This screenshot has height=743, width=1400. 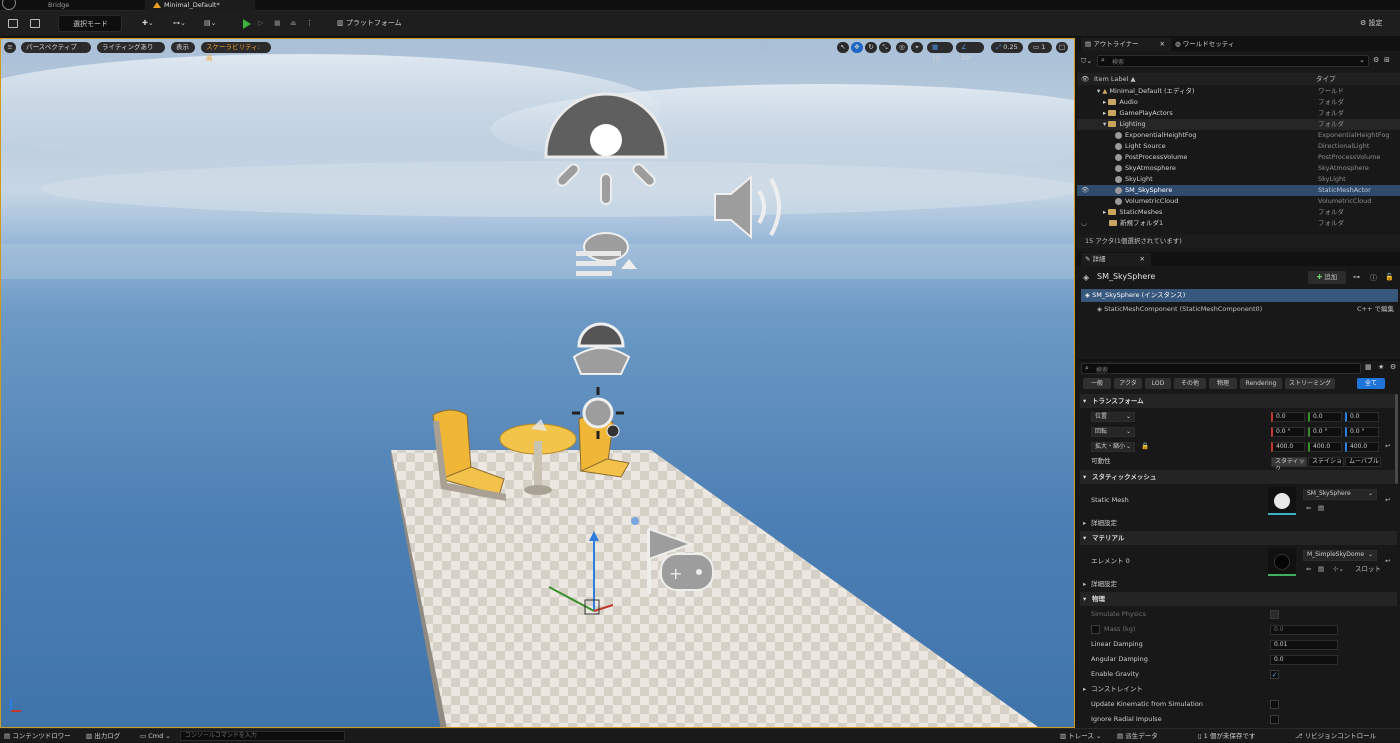 What do you see at coordinates (1223, 383) in the screenshot?
I see `filter-physics: 物理` at bounding box center [1223, 383].